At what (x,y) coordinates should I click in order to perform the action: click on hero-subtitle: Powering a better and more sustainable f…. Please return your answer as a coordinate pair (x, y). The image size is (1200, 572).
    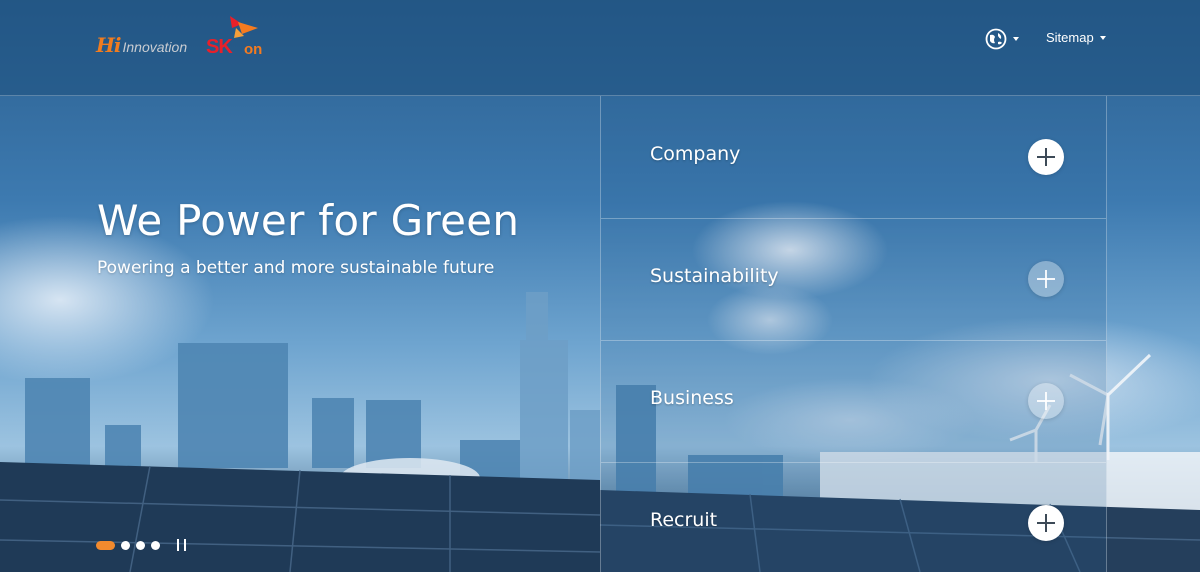
    Looking at the image, I should click on (296, 268).